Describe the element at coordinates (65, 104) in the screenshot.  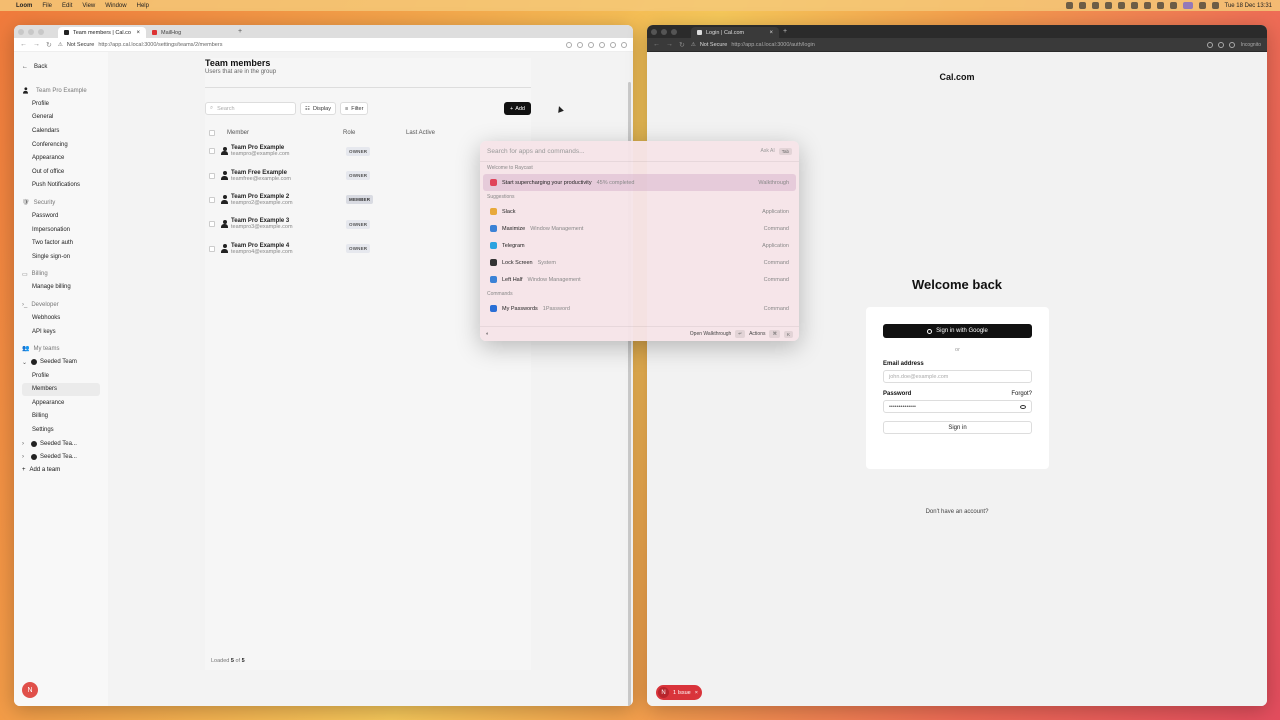
I see `sidebar-item-profile: Profile` at that location.